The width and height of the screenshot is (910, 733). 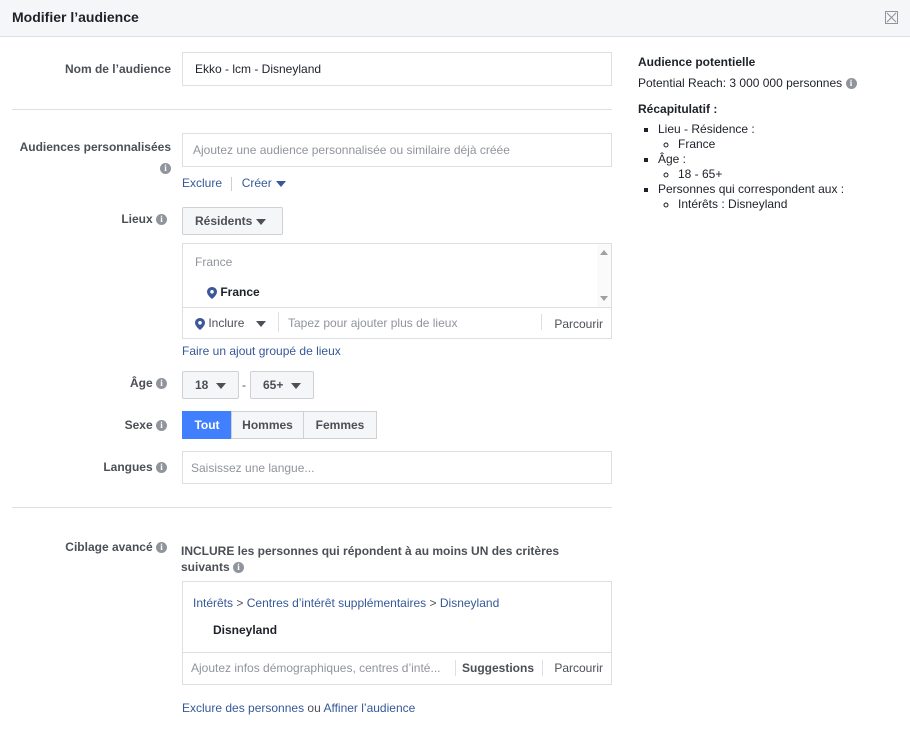 What do you see at coordinates (213, 603) in the screenshot?
I see `breadcrumb-interests: Intérêts` at bounding box center [213, 603].